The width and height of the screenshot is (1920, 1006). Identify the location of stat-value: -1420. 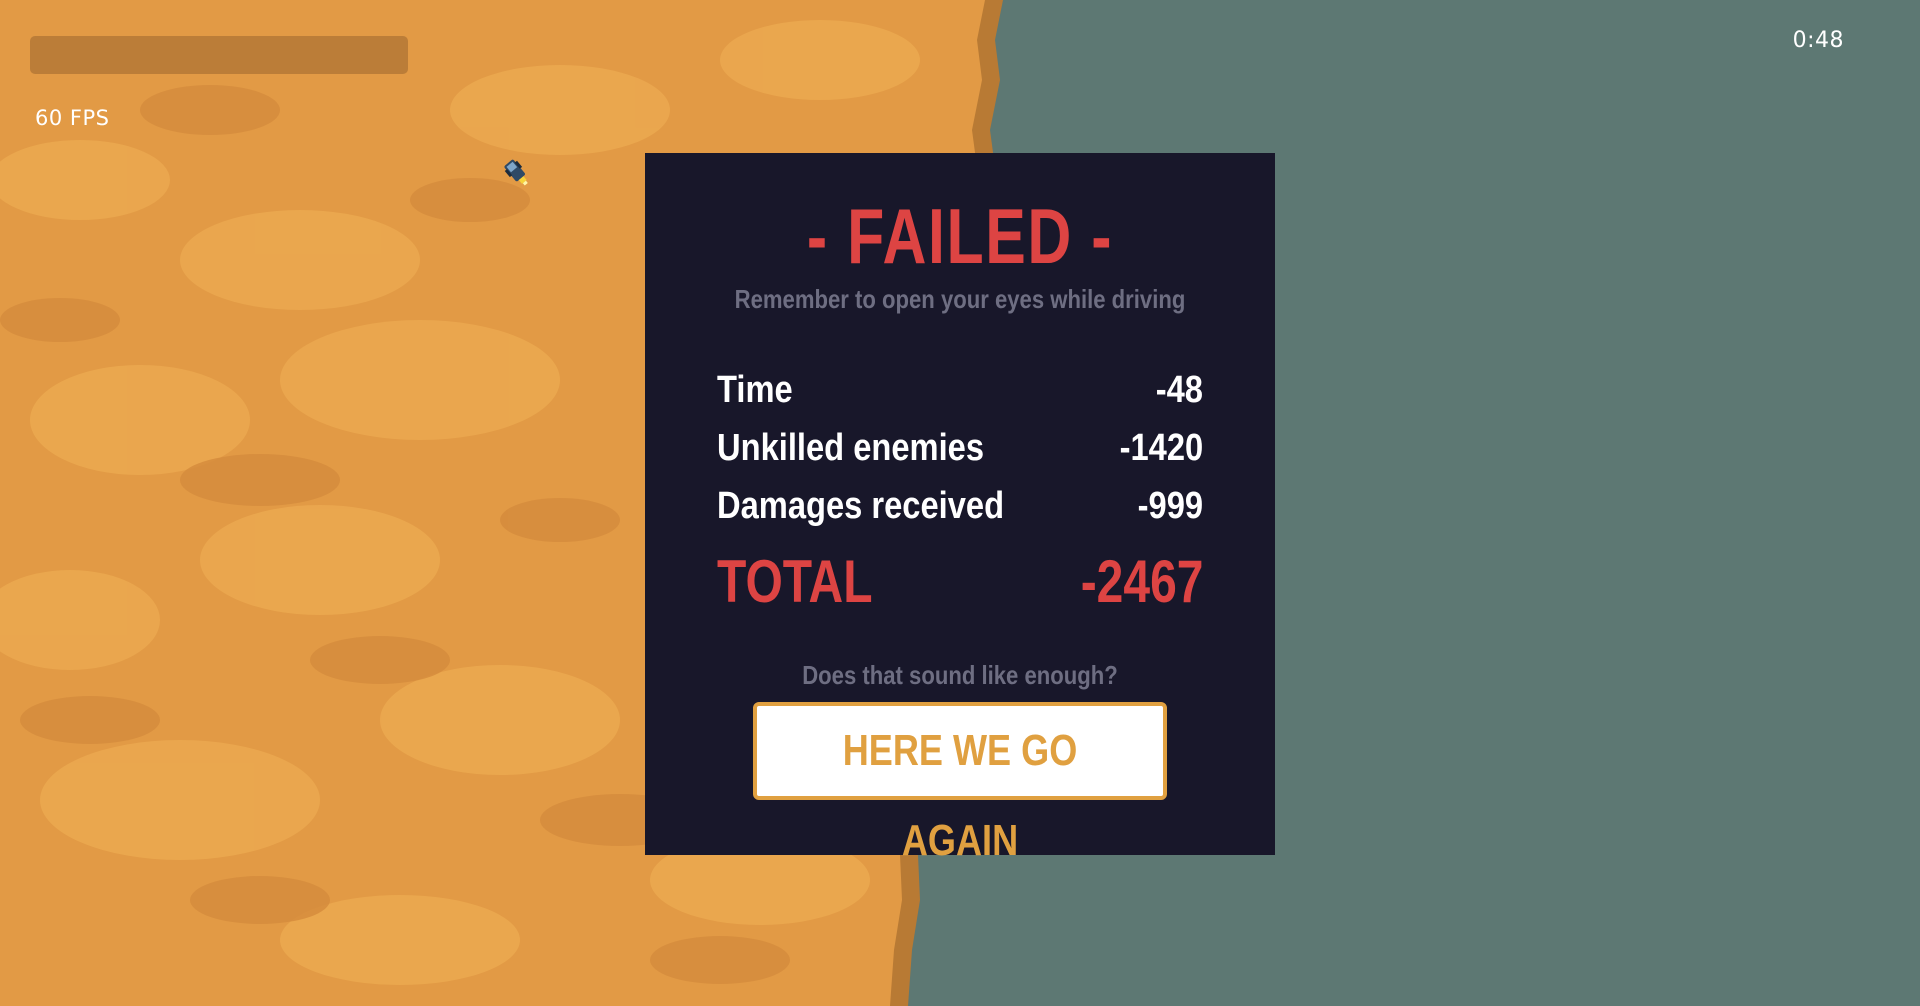
(1161, 448).